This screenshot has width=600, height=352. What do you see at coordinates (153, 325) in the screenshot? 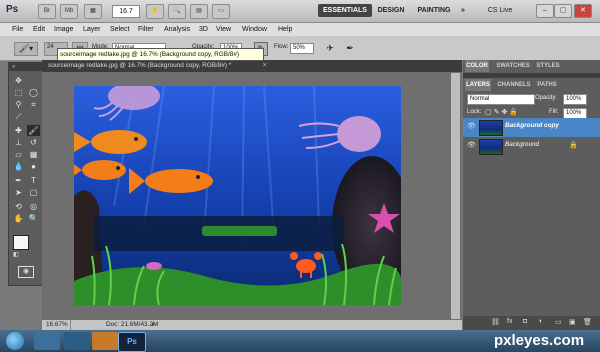
I see `status-arrow-icon: ▸` at bounding box center [153, 325].